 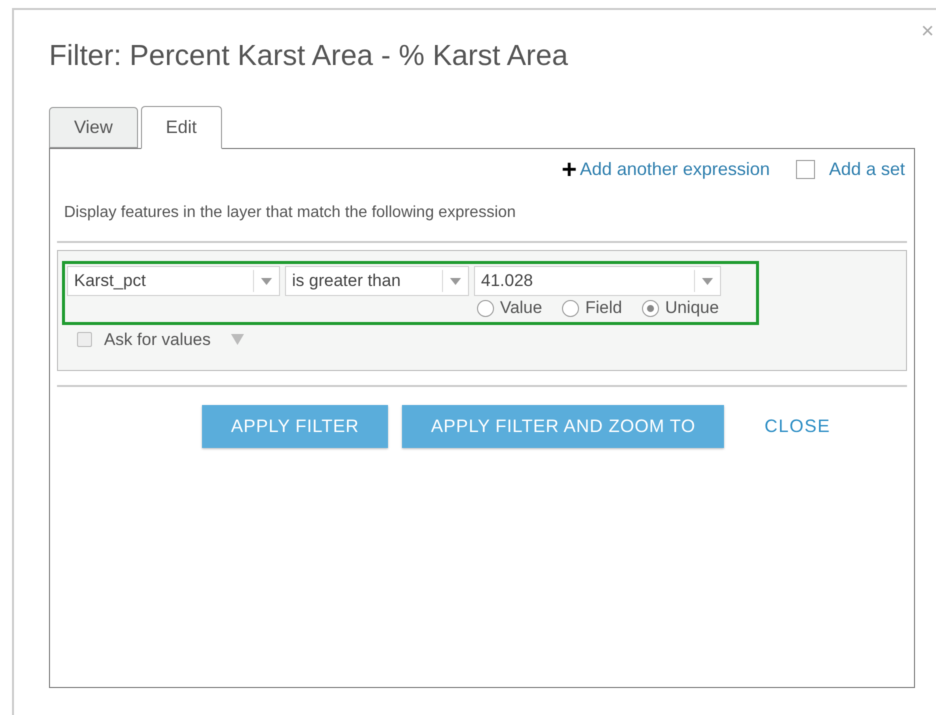 What do you see at coordinates (157, 340) in the screenshot?
I see `ask-for-values-label: Ask for values` at bounding box center [157, 340].